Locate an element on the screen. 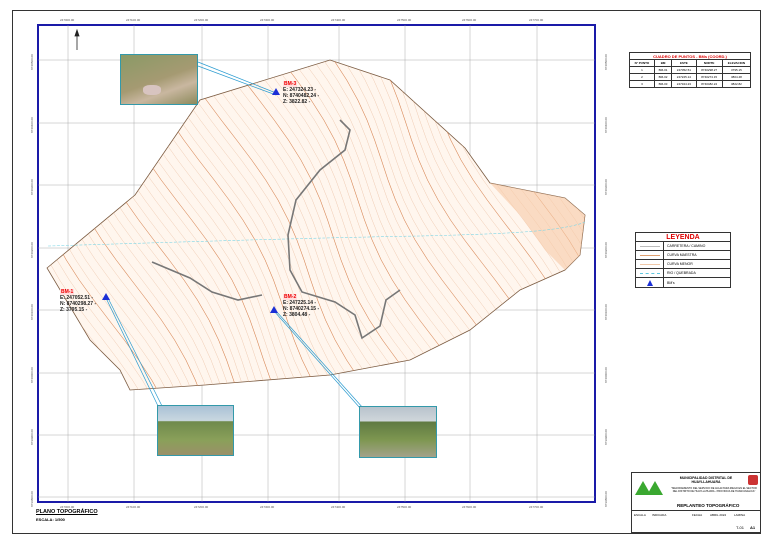 The image size is (768, 542). legend-major-contour: CURVA MAESTRA is located at coordinates (683, 255).